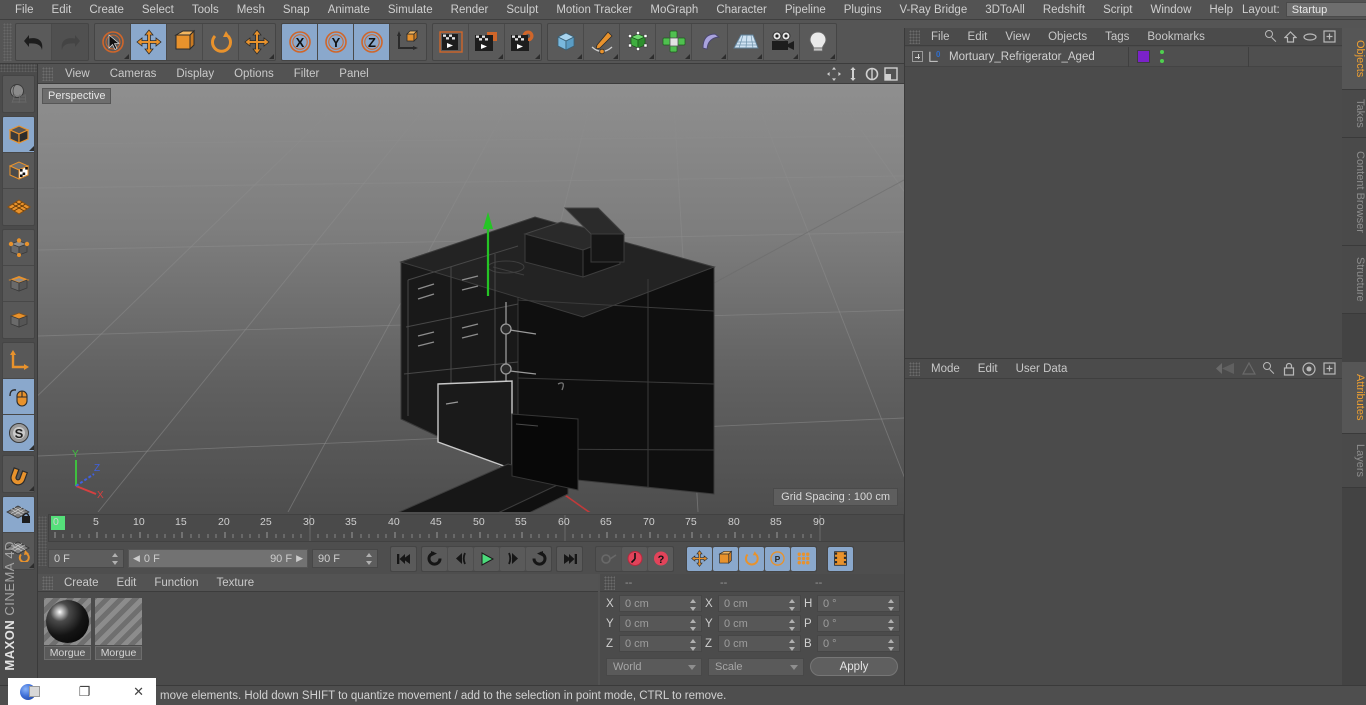 This screenshot has height=705, width=1366. What do you see at coordinates (1005, 10) in the screenshot?
I see `menu-item-3dtoall: 3DToAll` at bounding box center [1005, 10].